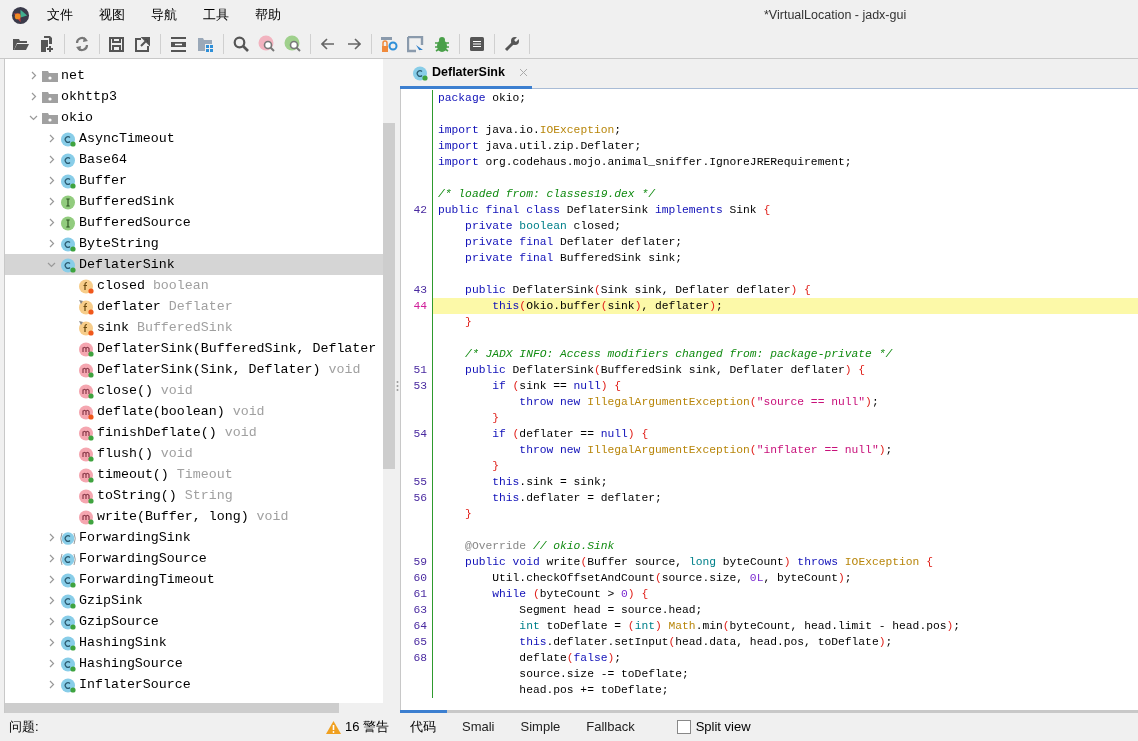 Image resolution: width=1138 pixels, height=741 pixels. Describe the element at coordinates (194, 390) in the screenshot. I see `tree-item: close() void` at that location.